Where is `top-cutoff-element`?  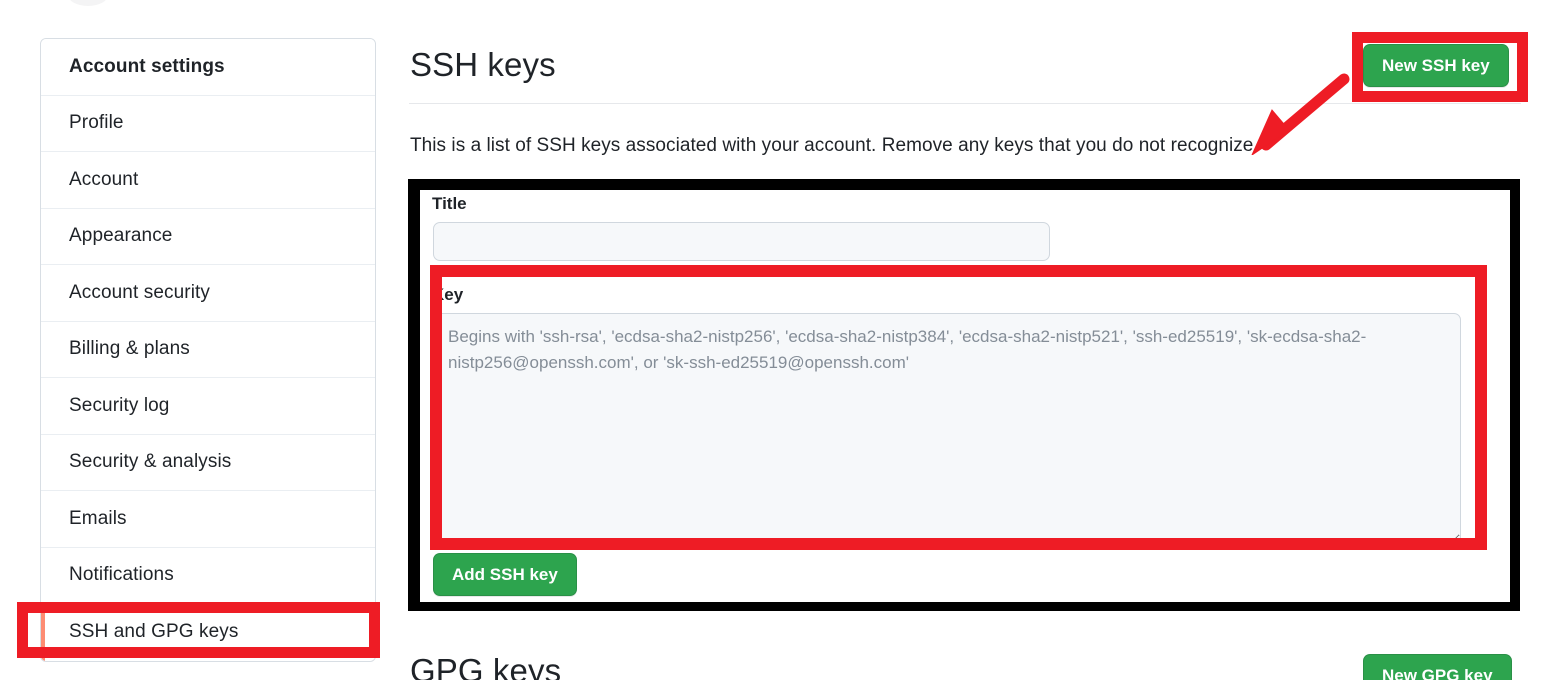 top-cutoff-element is located at coordinates (88, 3).